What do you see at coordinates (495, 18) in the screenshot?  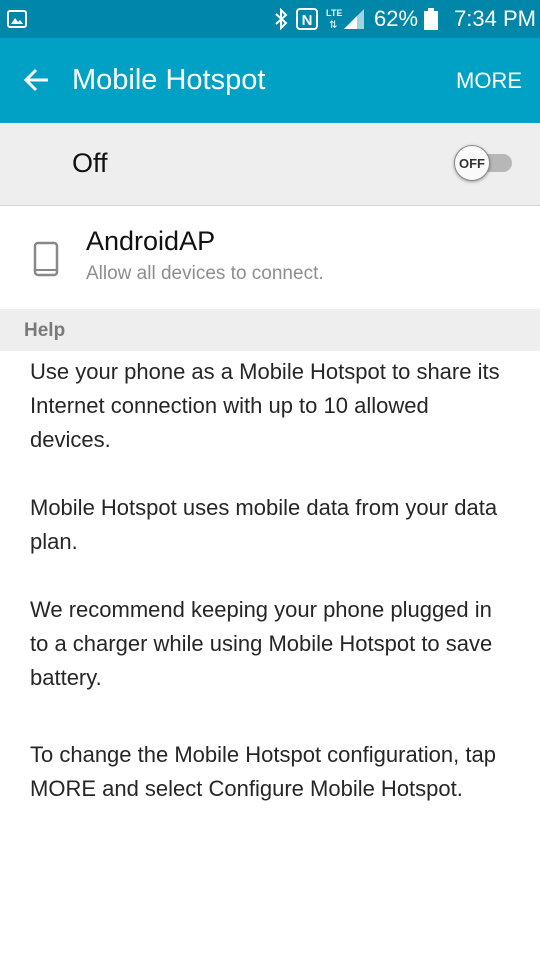 I see `clock: 7:34 PM` at bounding box center [495, 18].